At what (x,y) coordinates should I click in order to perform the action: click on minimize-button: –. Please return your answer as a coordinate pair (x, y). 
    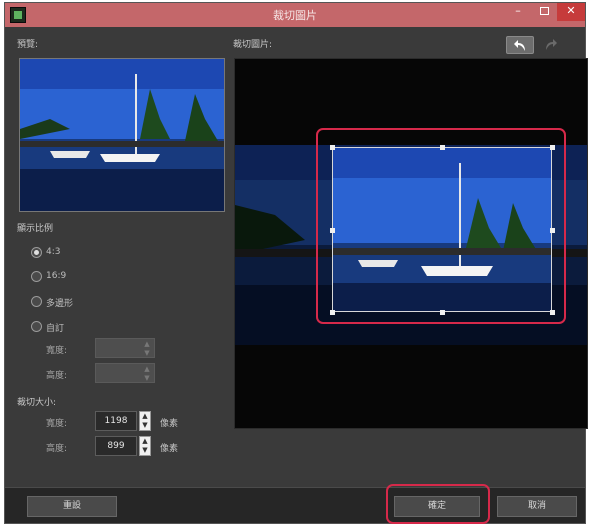
    Looking at the image, I should click on (518, 12).